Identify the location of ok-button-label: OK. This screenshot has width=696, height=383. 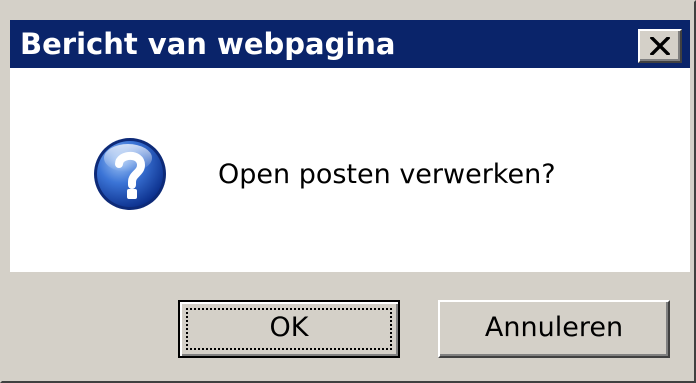
(289, 327).